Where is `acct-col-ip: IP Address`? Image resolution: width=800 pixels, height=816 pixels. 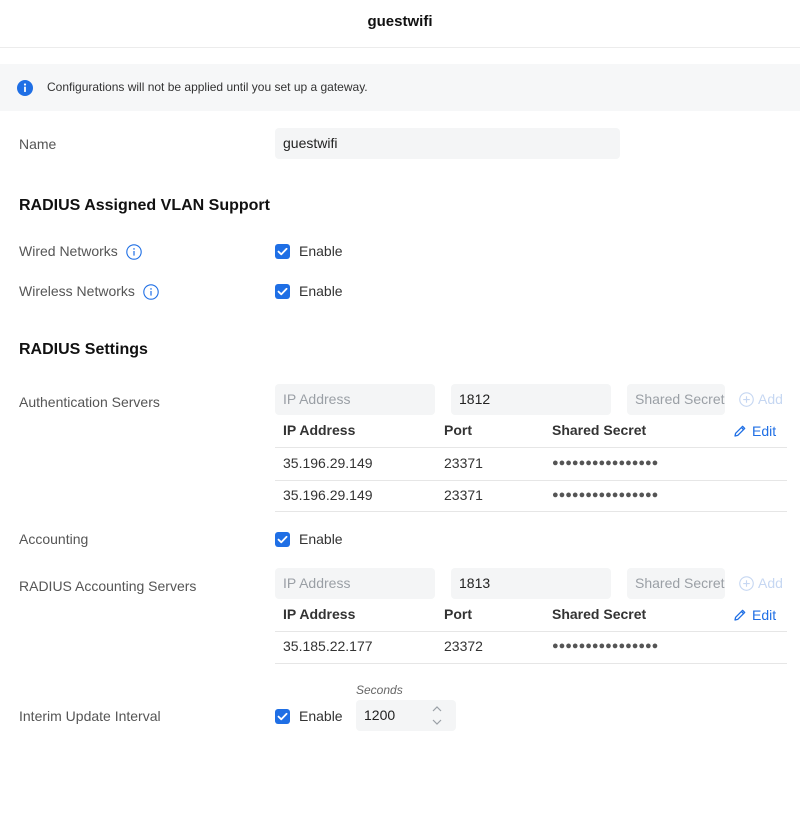
acct-col-ip: IP Address is located at coordinates (319, 614).